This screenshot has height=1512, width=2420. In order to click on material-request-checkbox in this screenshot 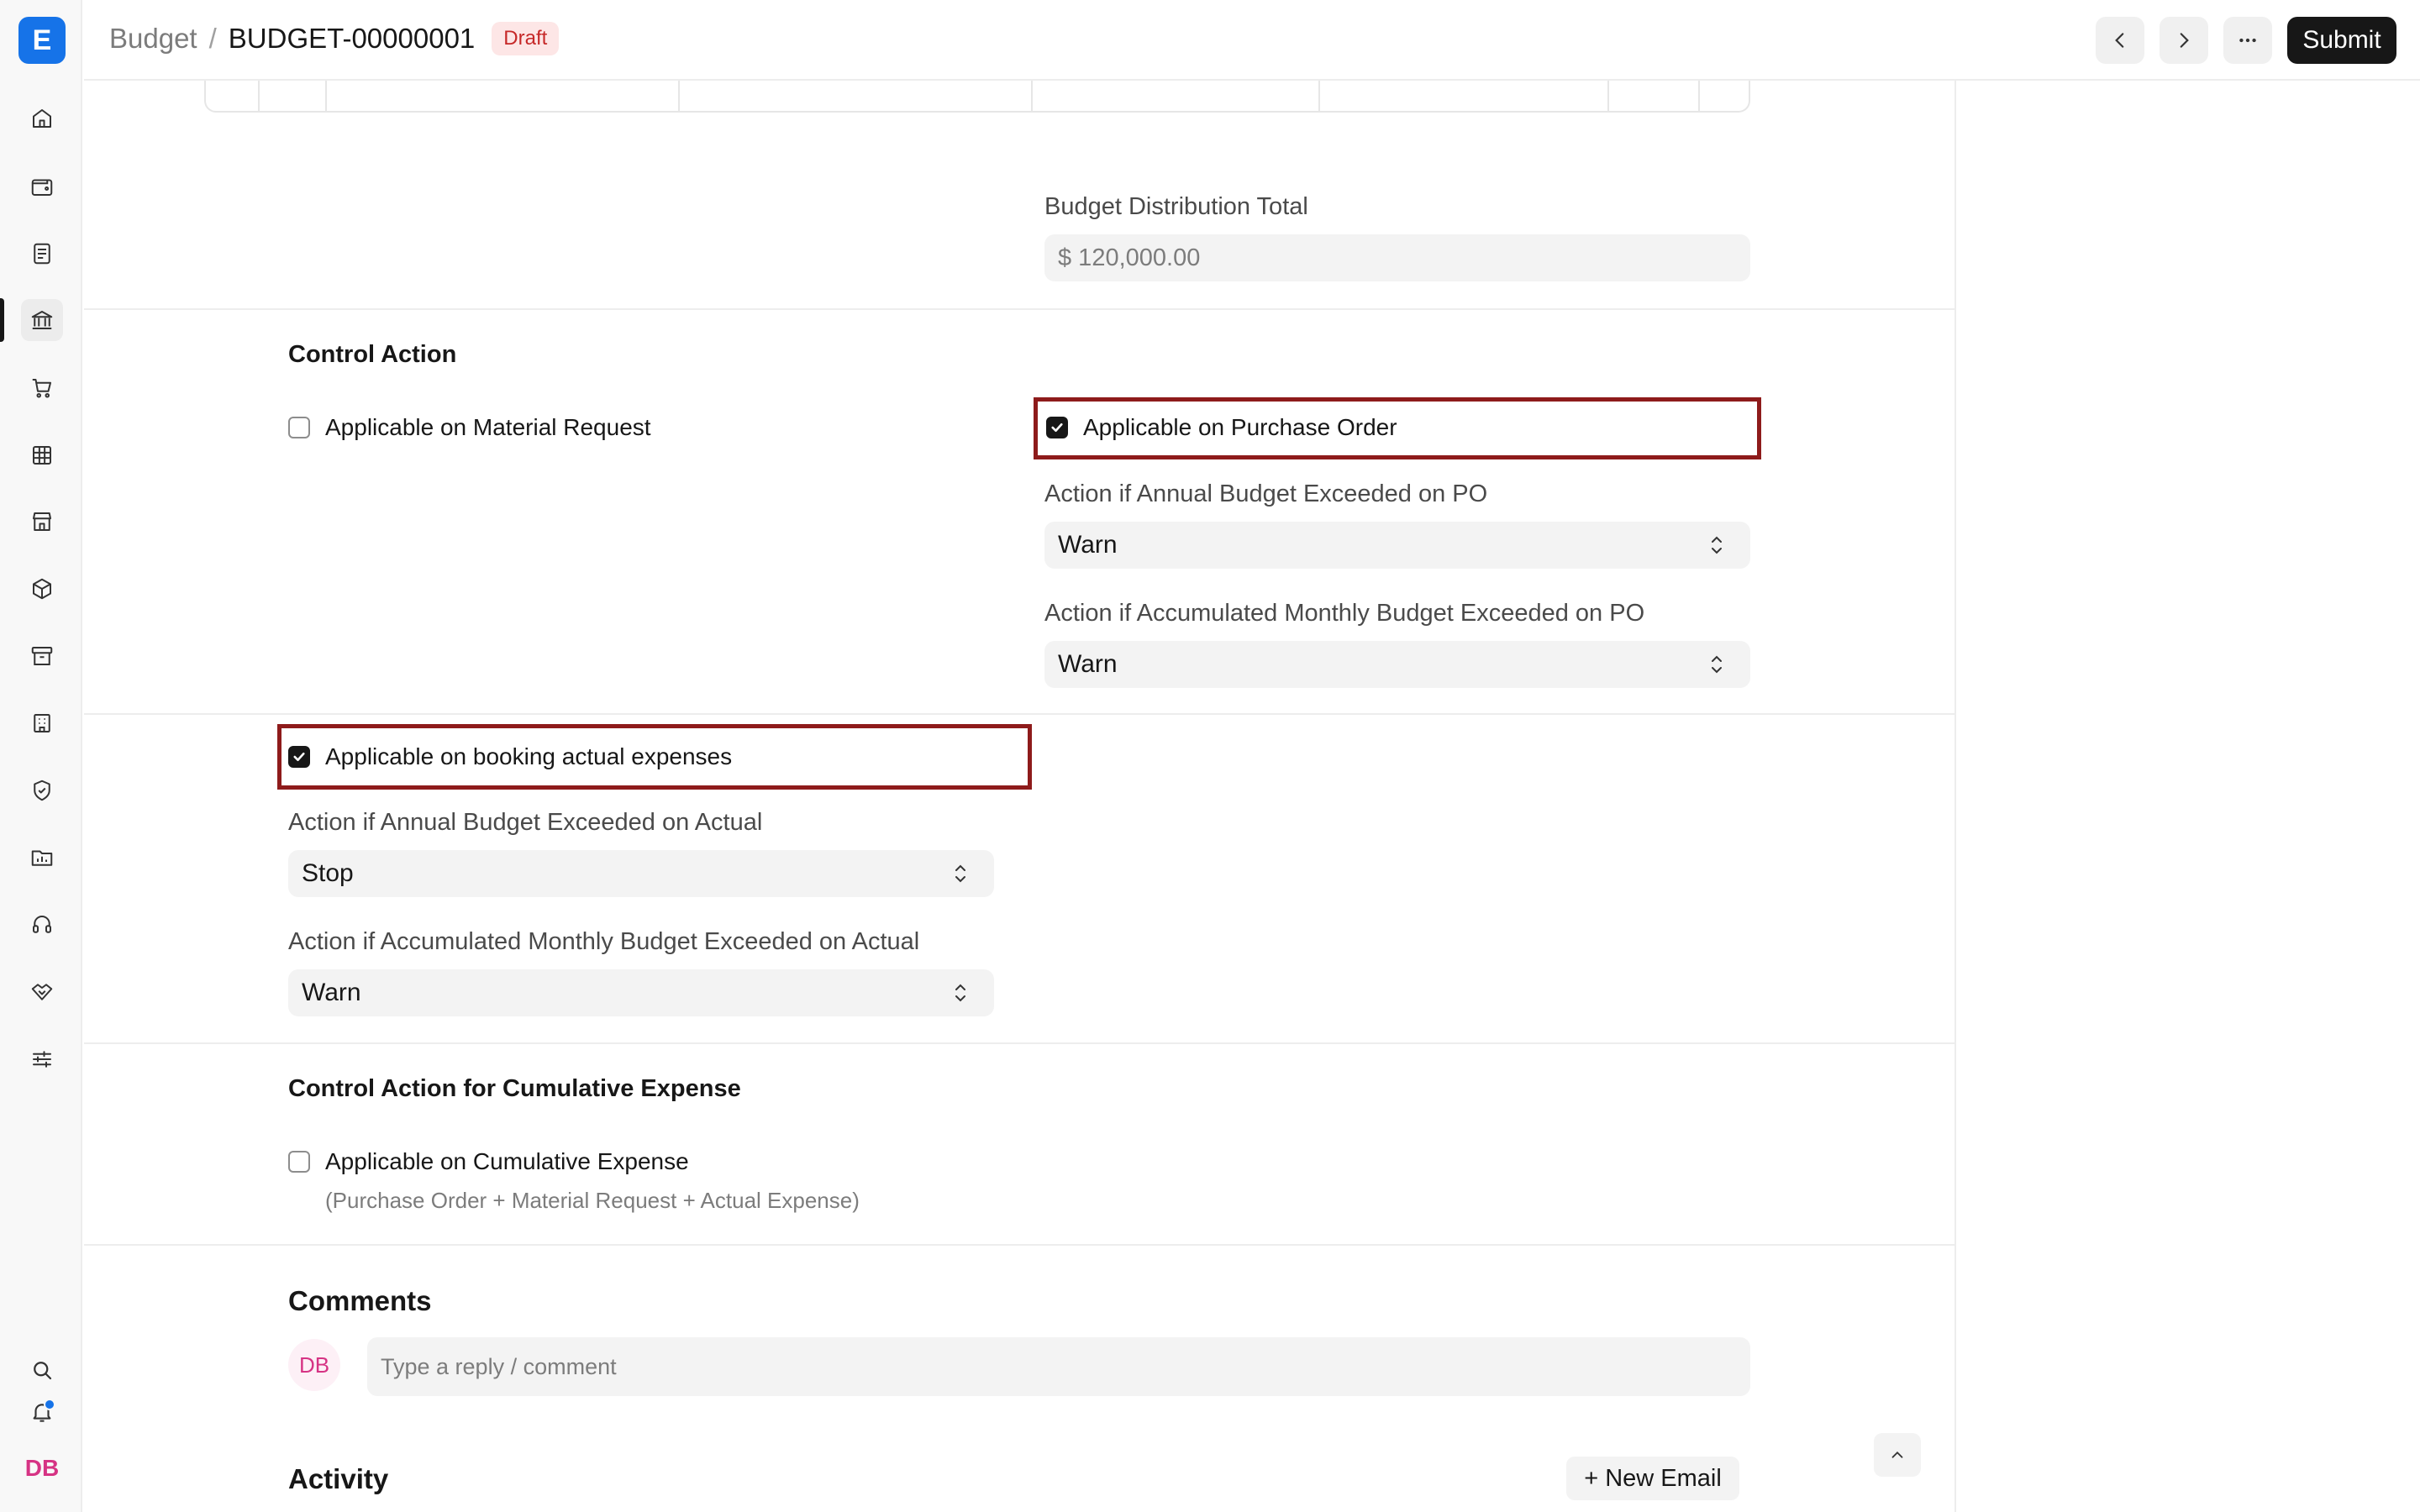, I will do `click(299, 427)`.